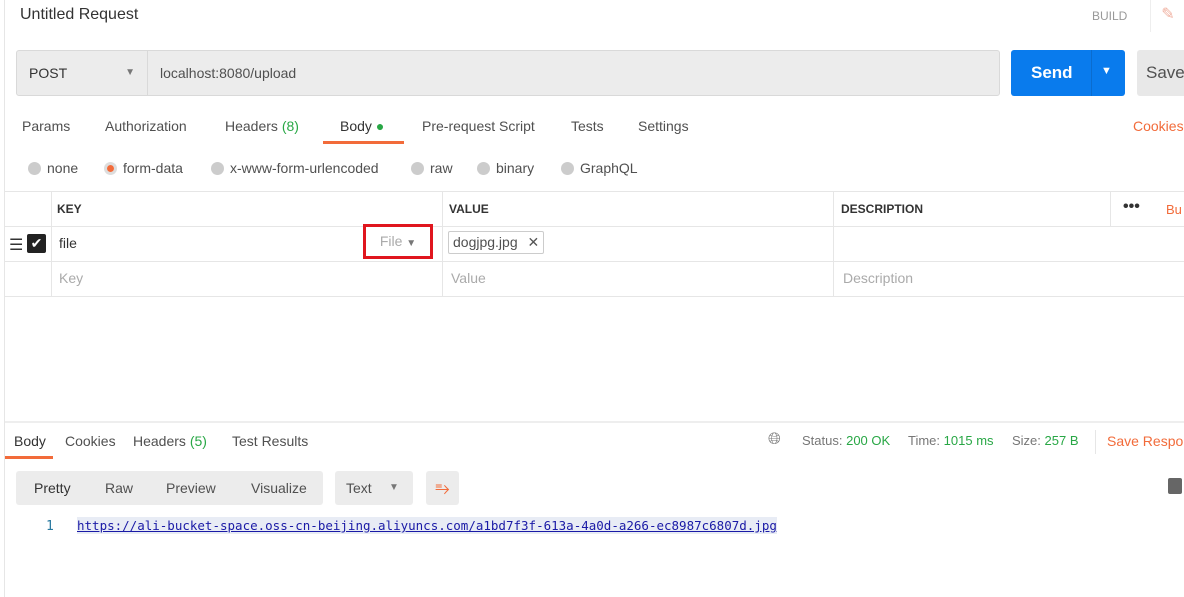 This screenshot has width=1184, height=597. What do you see at coordinates (774, 440) in the screenshot?
I see `globe-icon: 🌐︎` at bounding box center [774, 440].